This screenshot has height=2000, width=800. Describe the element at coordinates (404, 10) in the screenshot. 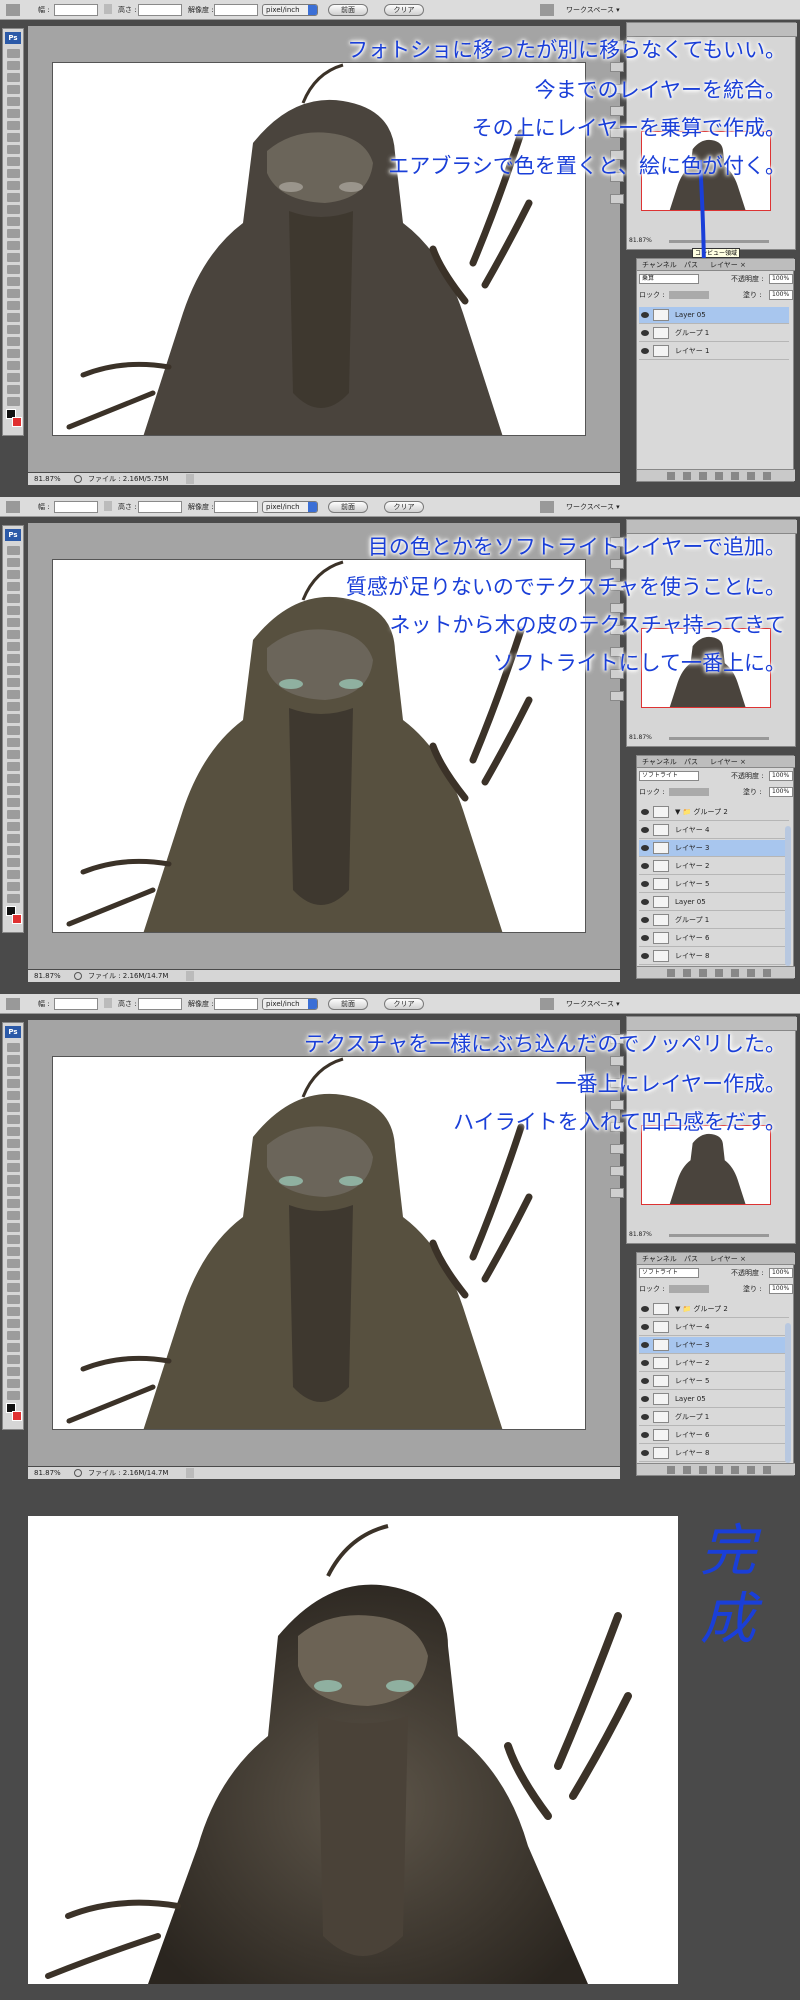

I see `clear-button: クリア` at that location.